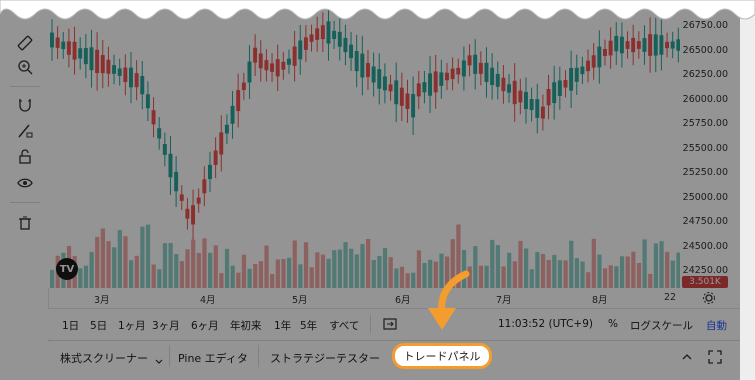 The width and height of the screenshot is (755, 380). Describe the element at coordinates (661, 325) in the screenshot. I see `log-scale-toggle: ログスケール` at that location.